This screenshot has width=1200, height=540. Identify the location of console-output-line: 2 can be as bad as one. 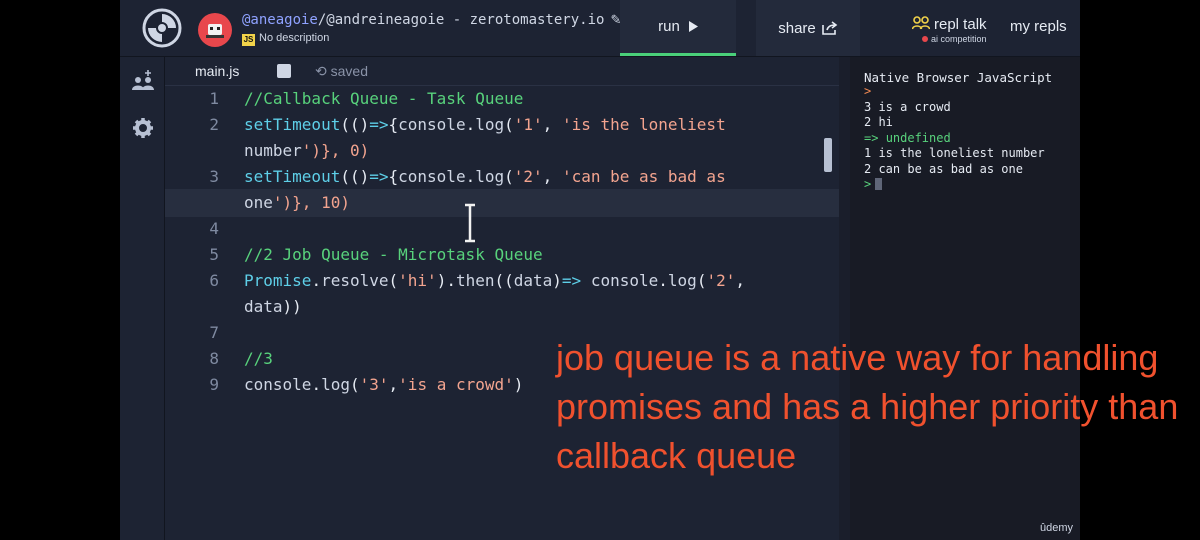
(943, 169).